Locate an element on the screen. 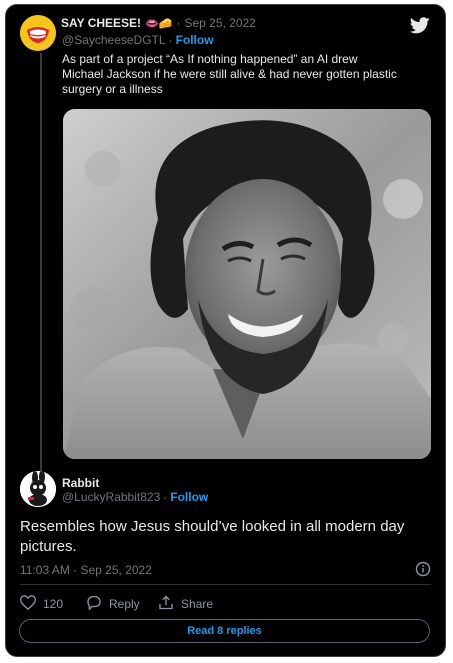 This screenshot has height=663, width=453. share-action: Share is located at coordinates (185, 604).